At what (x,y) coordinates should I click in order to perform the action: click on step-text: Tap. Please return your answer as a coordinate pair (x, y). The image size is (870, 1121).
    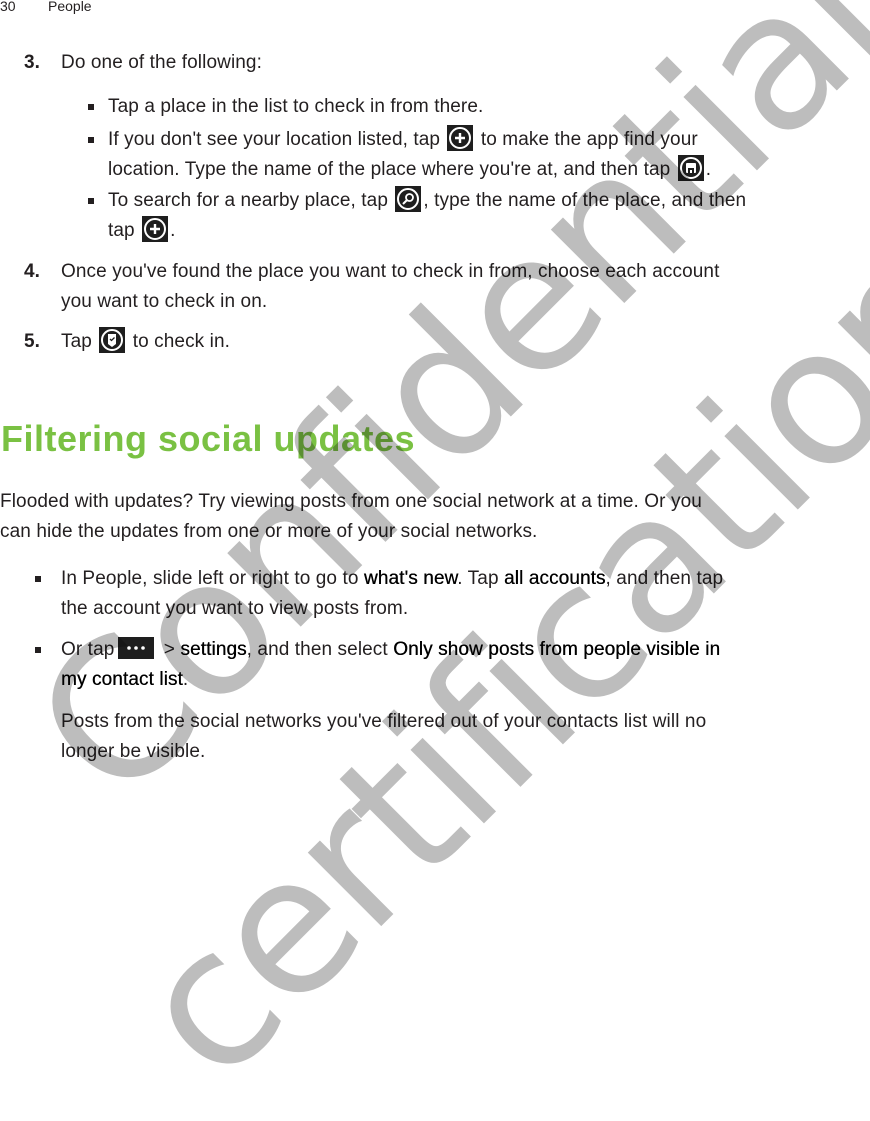
    Looking at the image, I should click on (76, 341).